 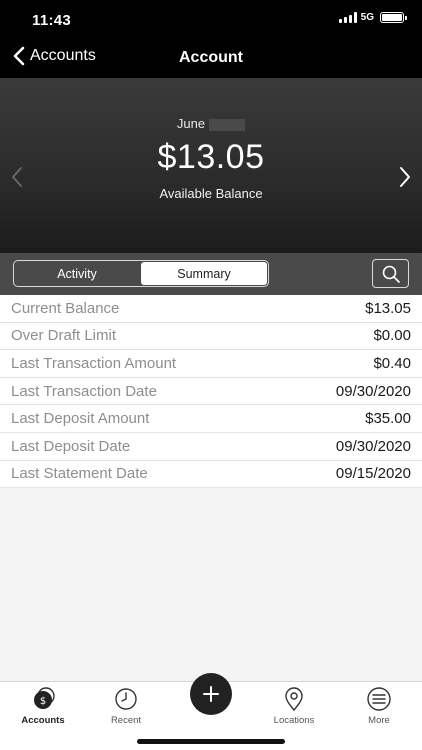 What do you see at coordinates (392, 336) in the screenshot?
I see `row-value: $0.00` at bounding box center [392, 336].